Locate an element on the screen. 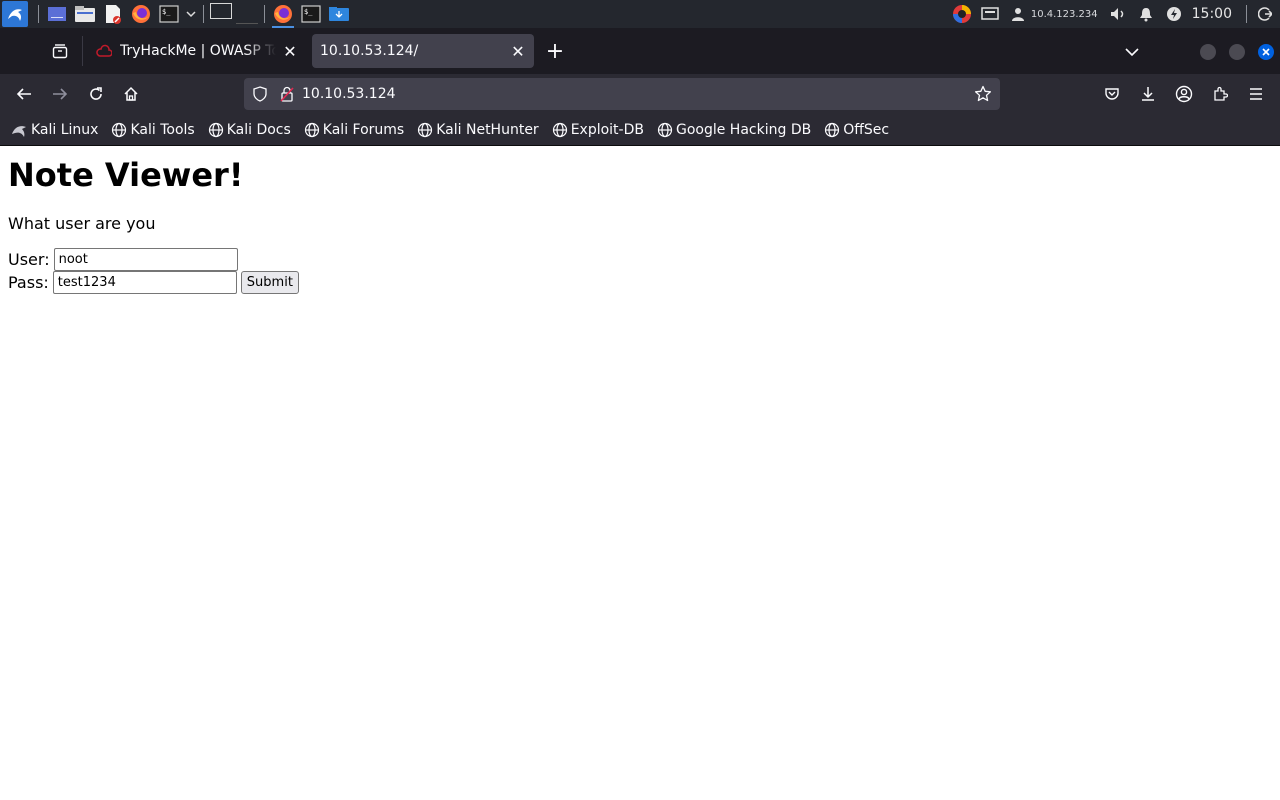 The height and width of the screenshot is (800, 1280). pocket-icon is located at coordinates (1112, 94).